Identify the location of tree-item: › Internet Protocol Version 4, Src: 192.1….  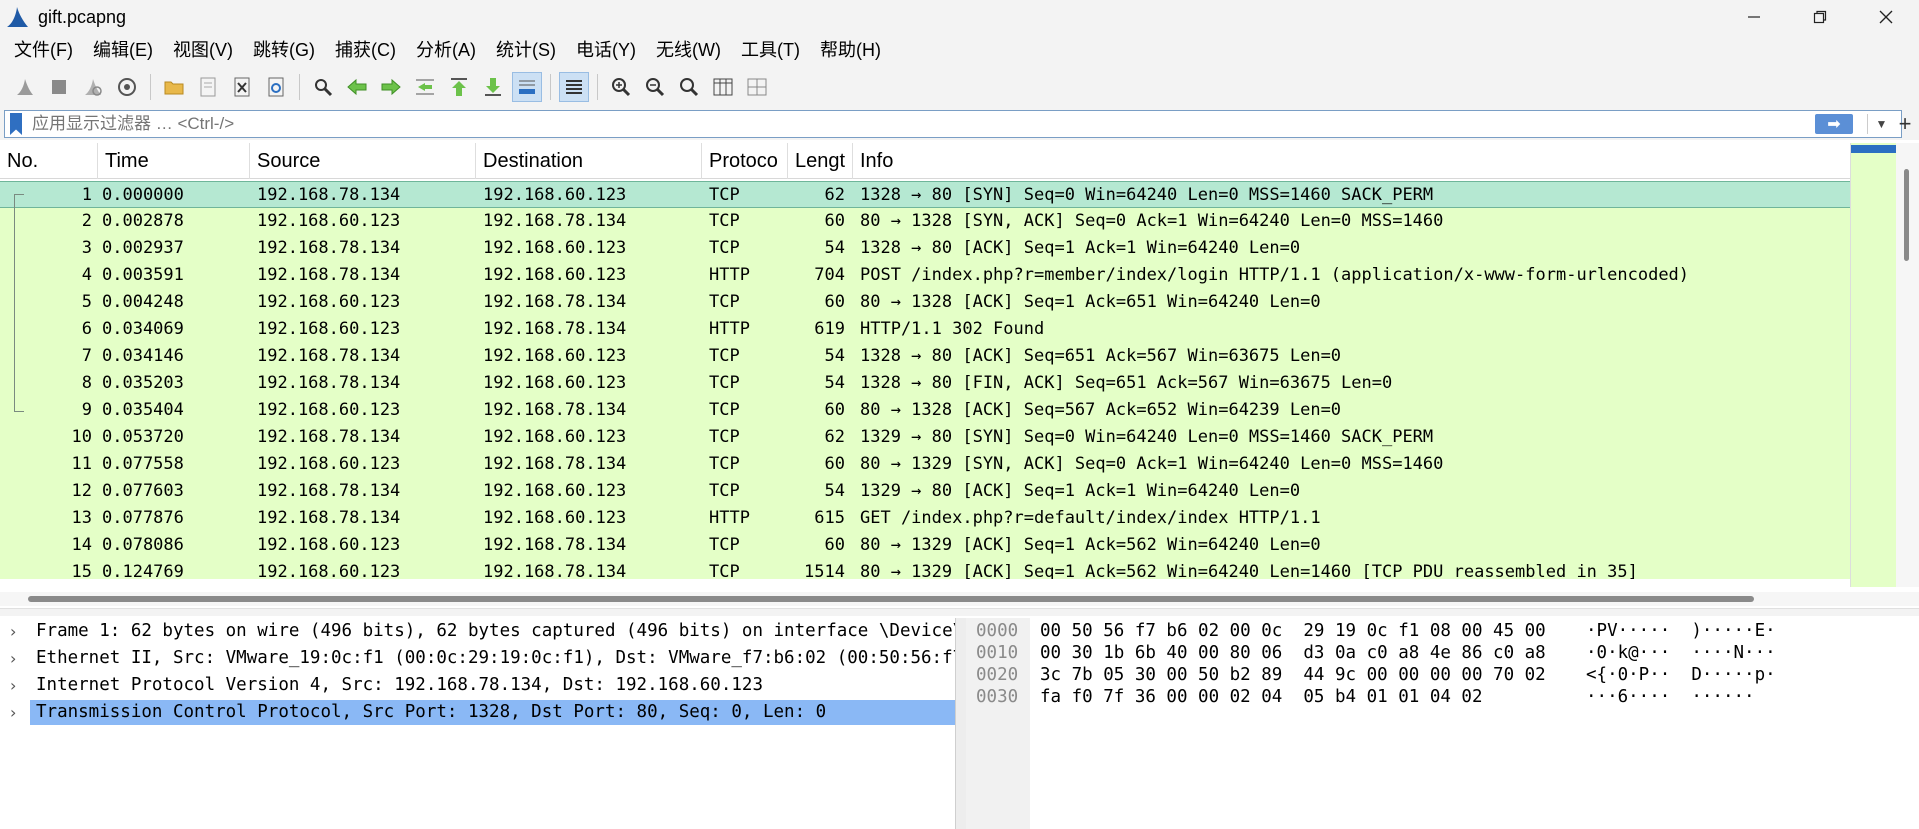
(477, 685).